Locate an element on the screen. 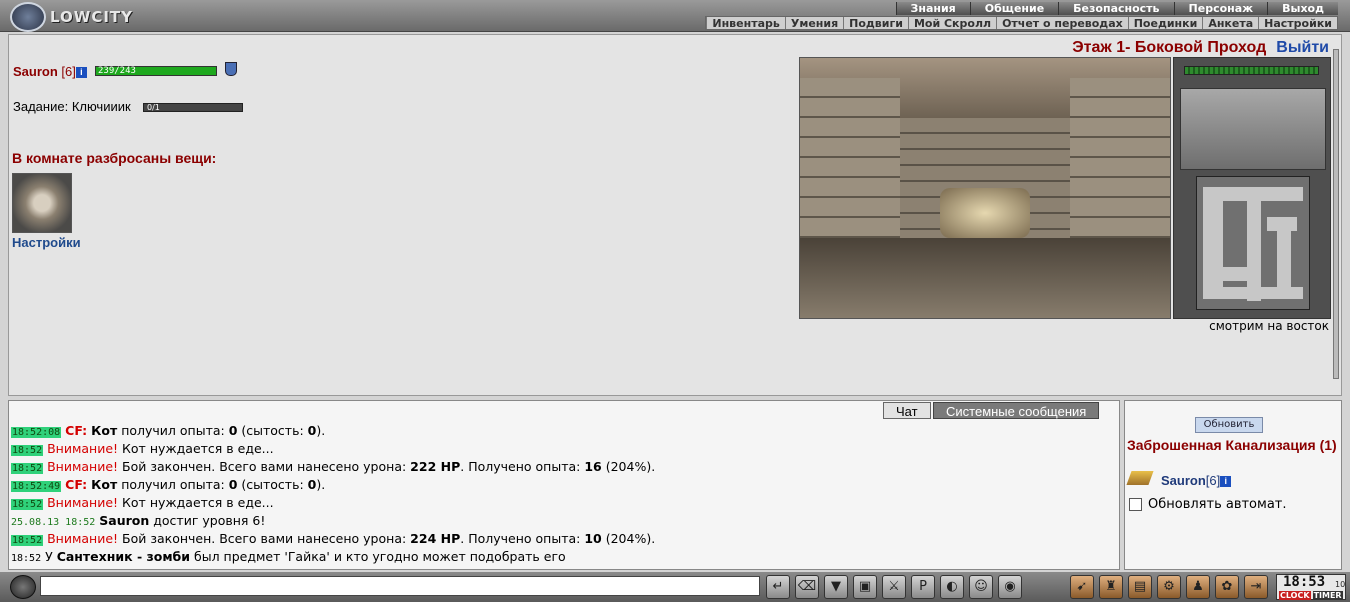 This screenshot has width=1350, height=602. quest-line: Задание: Ключииик is located at coordinates (72, 106).